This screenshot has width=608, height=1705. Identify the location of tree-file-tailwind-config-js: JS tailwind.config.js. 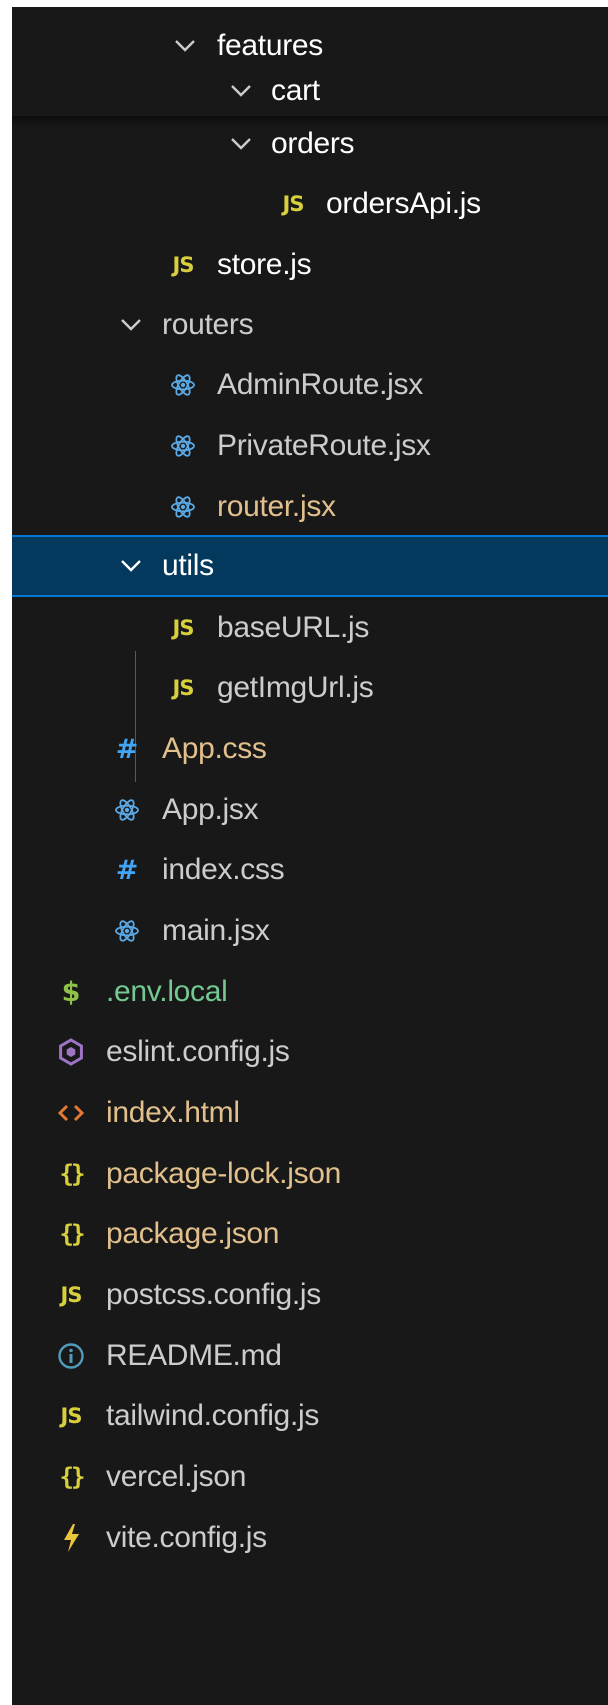
(310, 1416).